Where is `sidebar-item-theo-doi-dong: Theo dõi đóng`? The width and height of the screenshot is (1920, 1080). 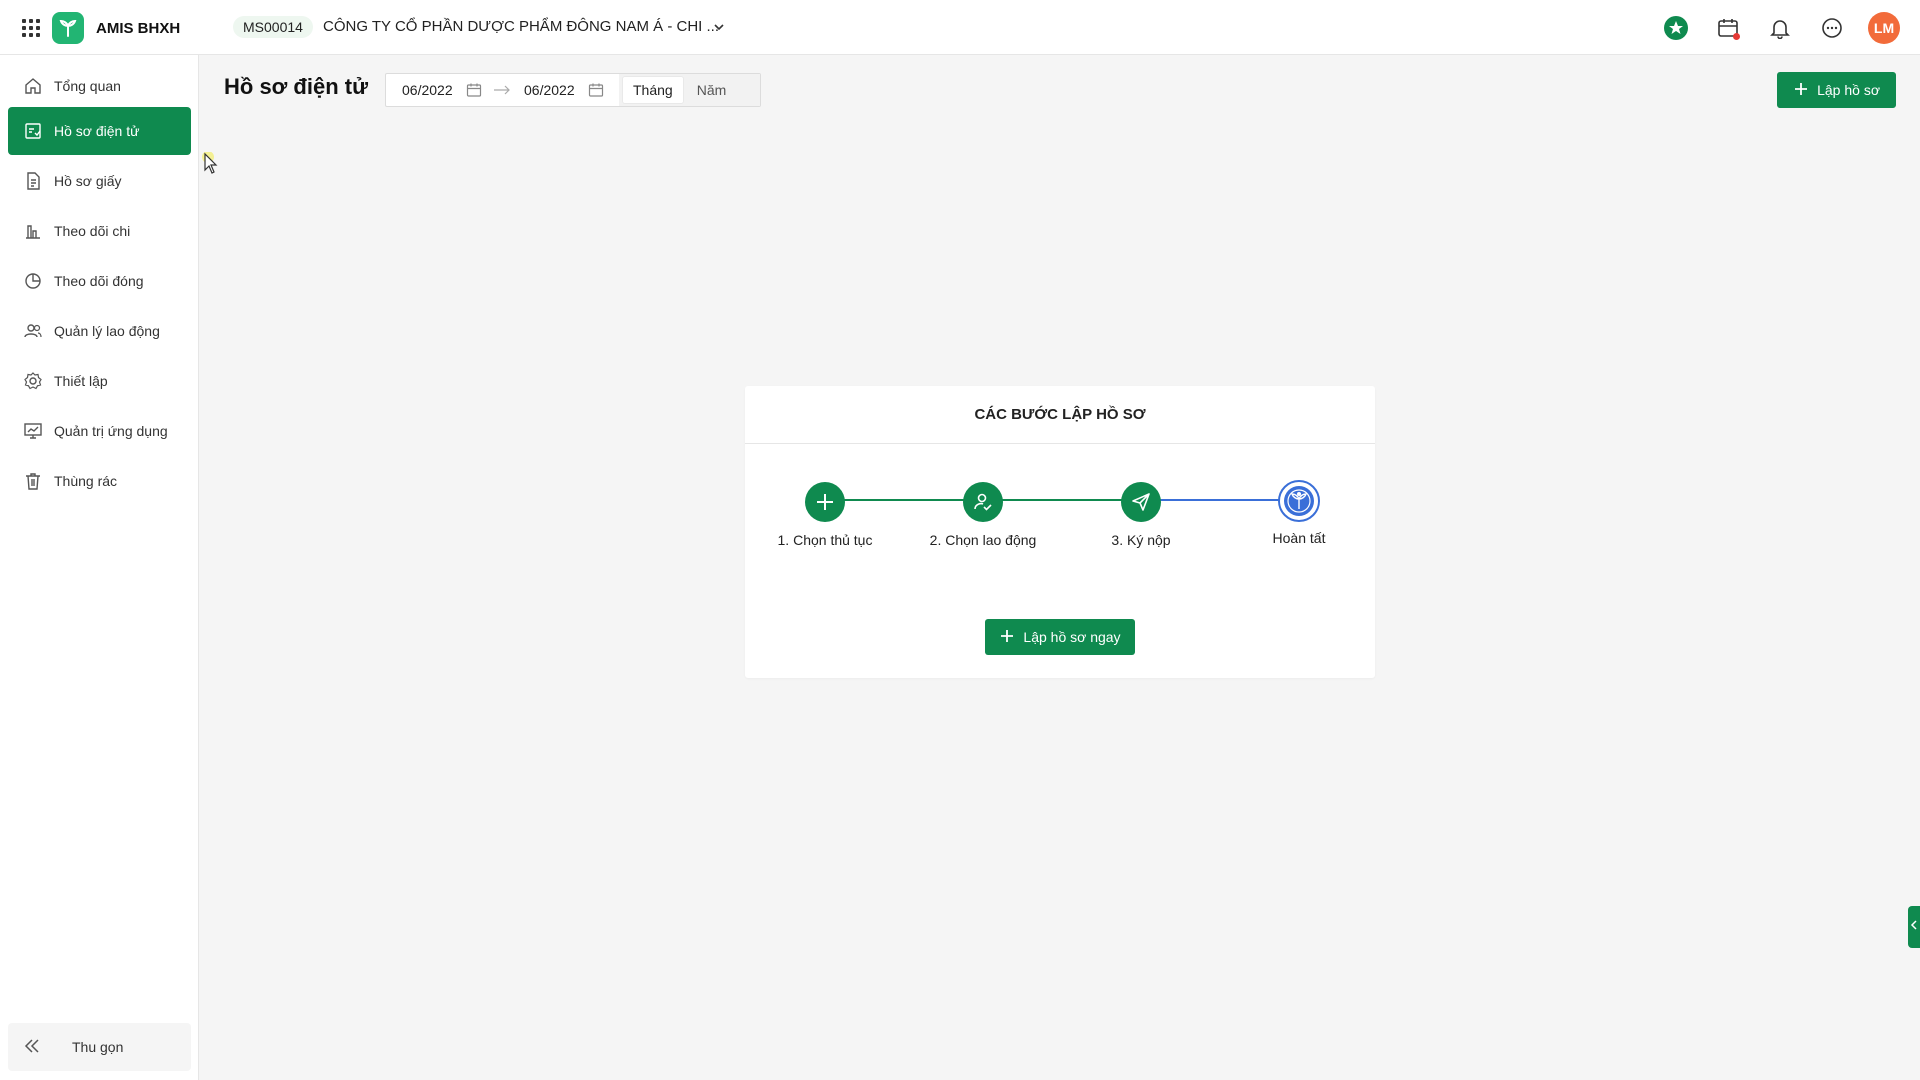
sidebar-item-theo-doi-dong: Theo dõi đóng is located at coordinates (99, 281).